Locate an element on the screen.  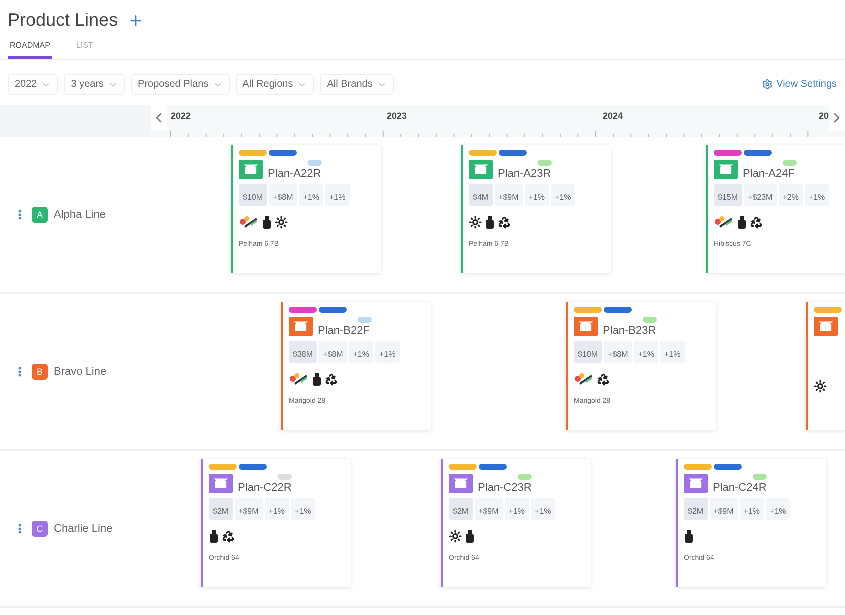
plan-title: Plan-A23R is located at coordinates (525, 174).